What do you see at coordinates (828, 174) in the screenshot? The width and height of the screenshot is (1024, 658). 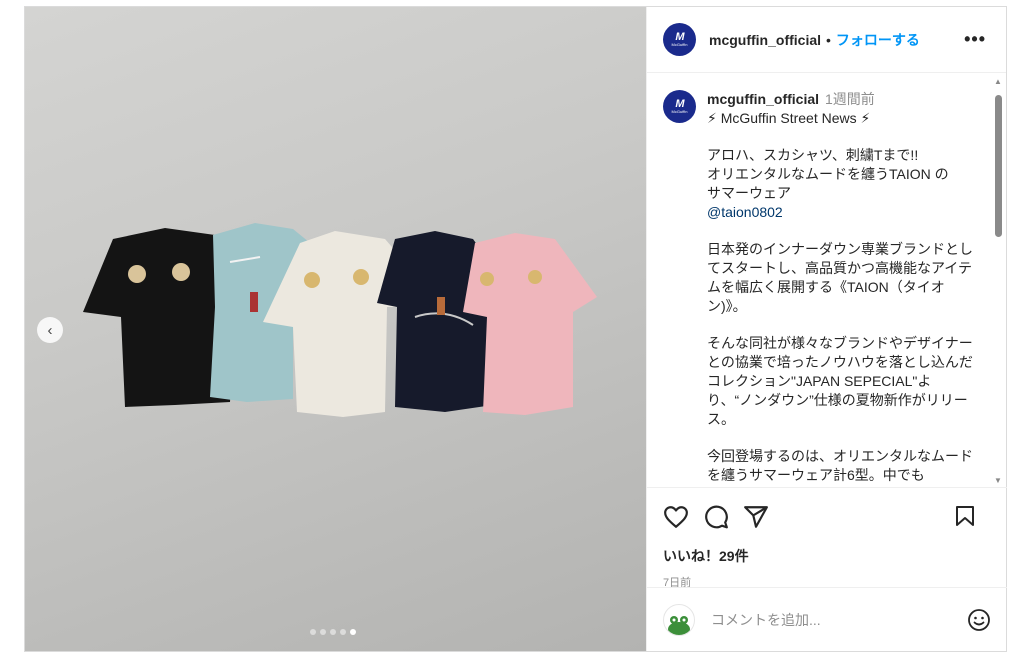 I see `caption-line: オリエンタルなムードを纏うTAION の` at bounding box center [828, 174].